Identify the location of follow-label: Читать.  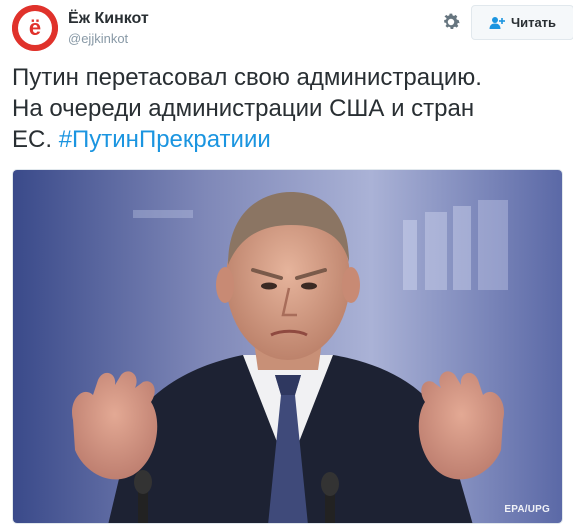
(533, 22).